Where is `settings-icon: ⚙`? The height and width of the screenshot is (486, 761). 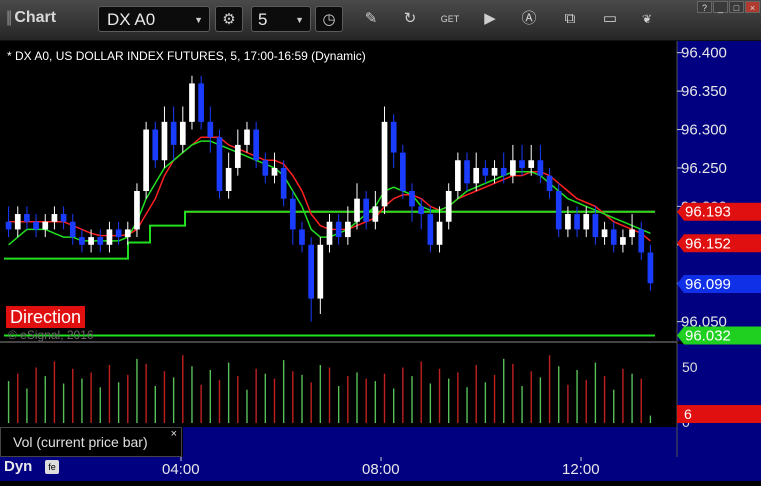
settings-icon: ⚙ is located at coordinates (229, 19).